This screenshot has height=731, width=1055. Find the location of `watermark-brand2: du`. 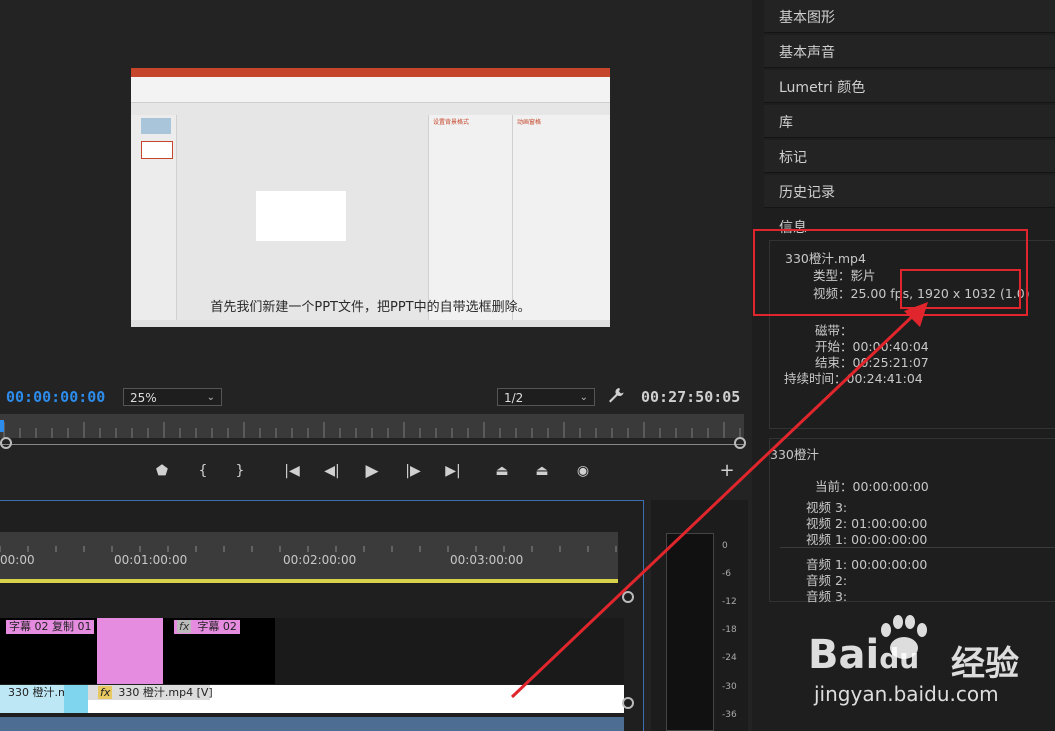

watermark-brand2: du is located at coordinates (899, 658).